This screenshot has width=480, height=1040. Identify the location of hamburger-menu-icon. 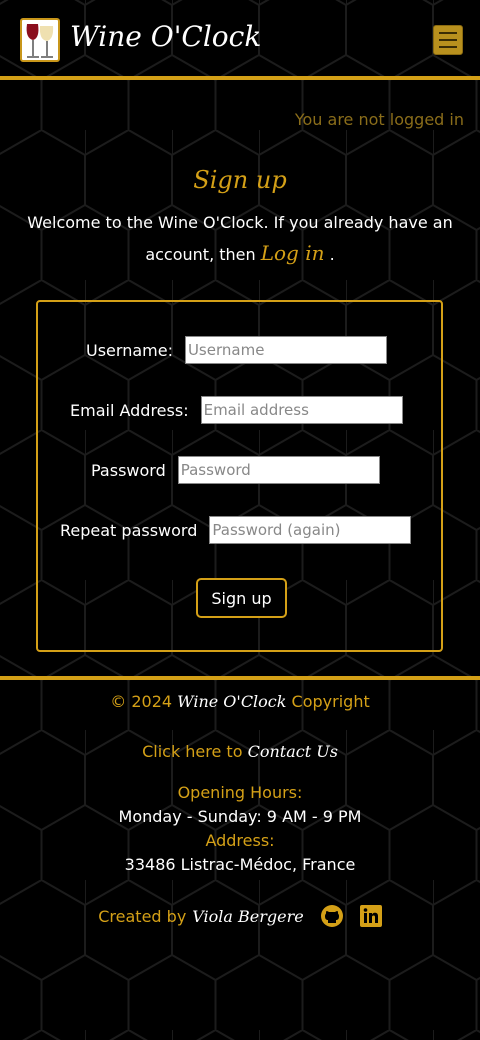
(448, 40).